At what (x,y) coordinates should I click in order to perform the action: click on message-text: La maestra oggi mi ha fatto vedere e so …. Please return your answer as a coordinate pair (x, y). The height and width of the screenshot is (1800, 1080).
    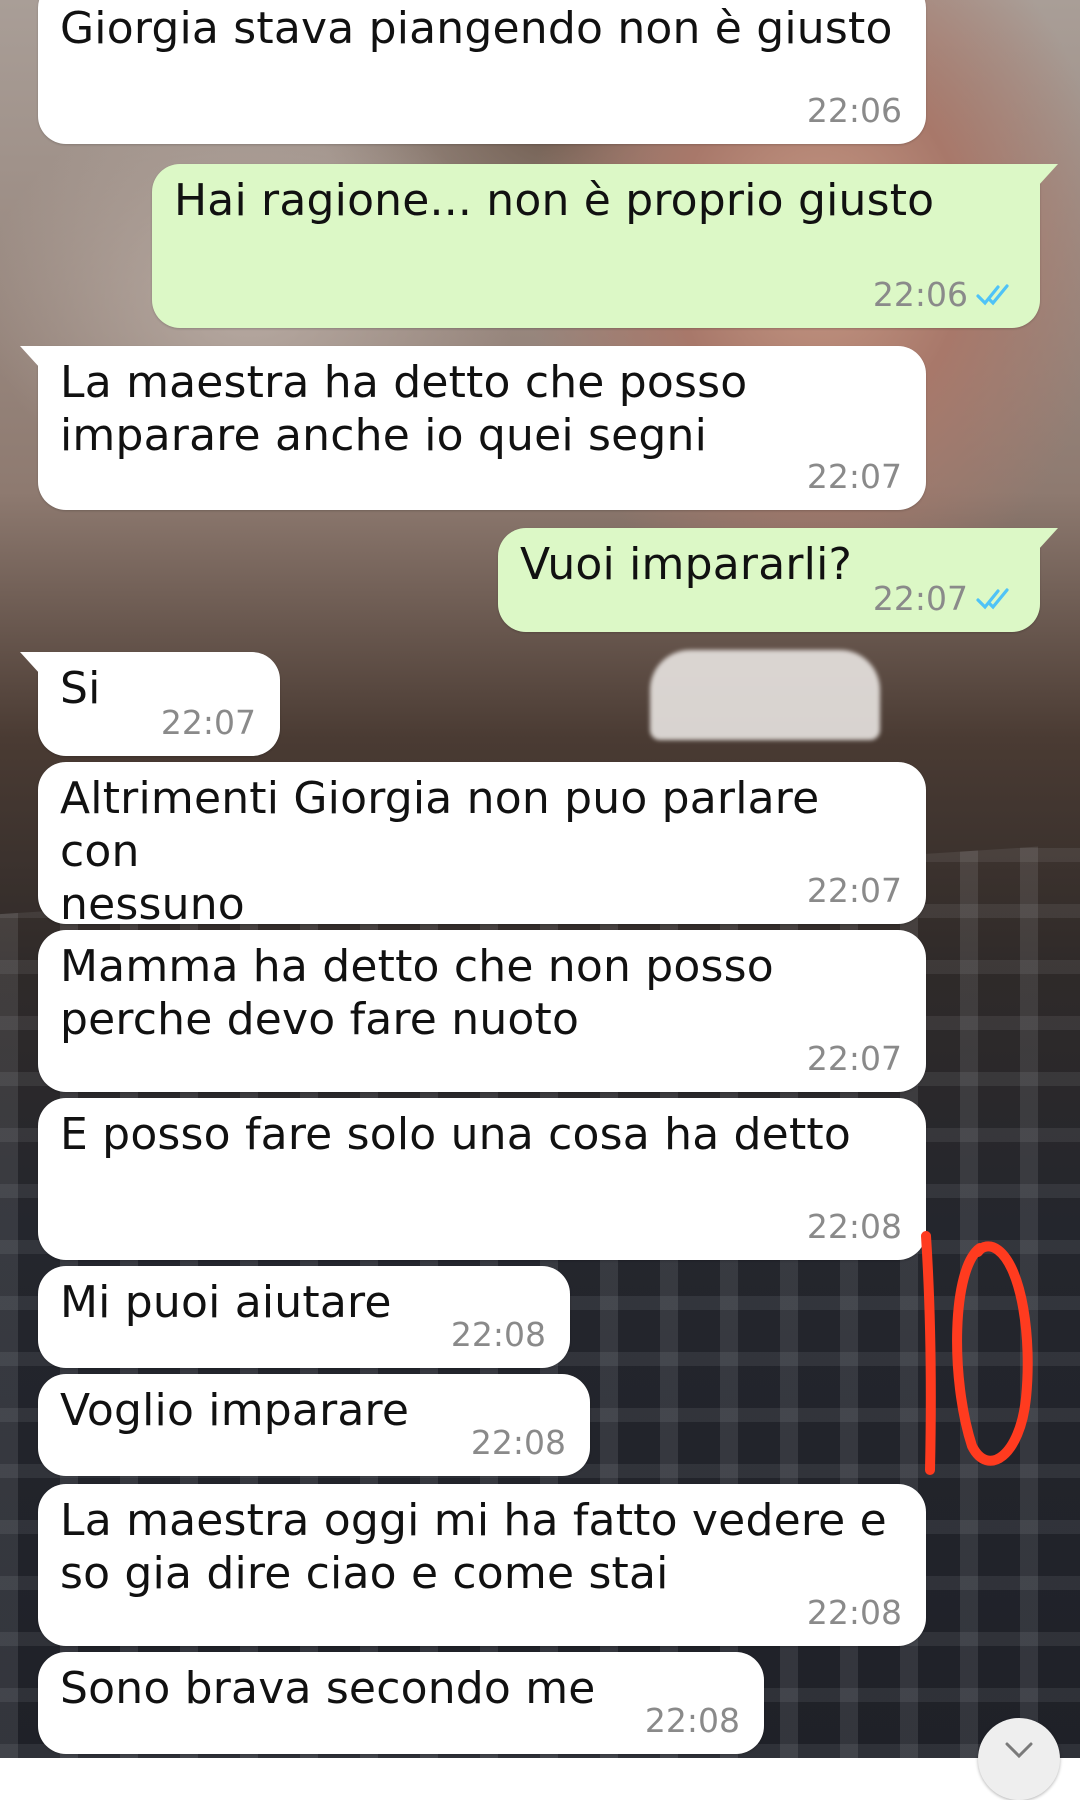
    Looking at the image, I should click on (473, 1547).